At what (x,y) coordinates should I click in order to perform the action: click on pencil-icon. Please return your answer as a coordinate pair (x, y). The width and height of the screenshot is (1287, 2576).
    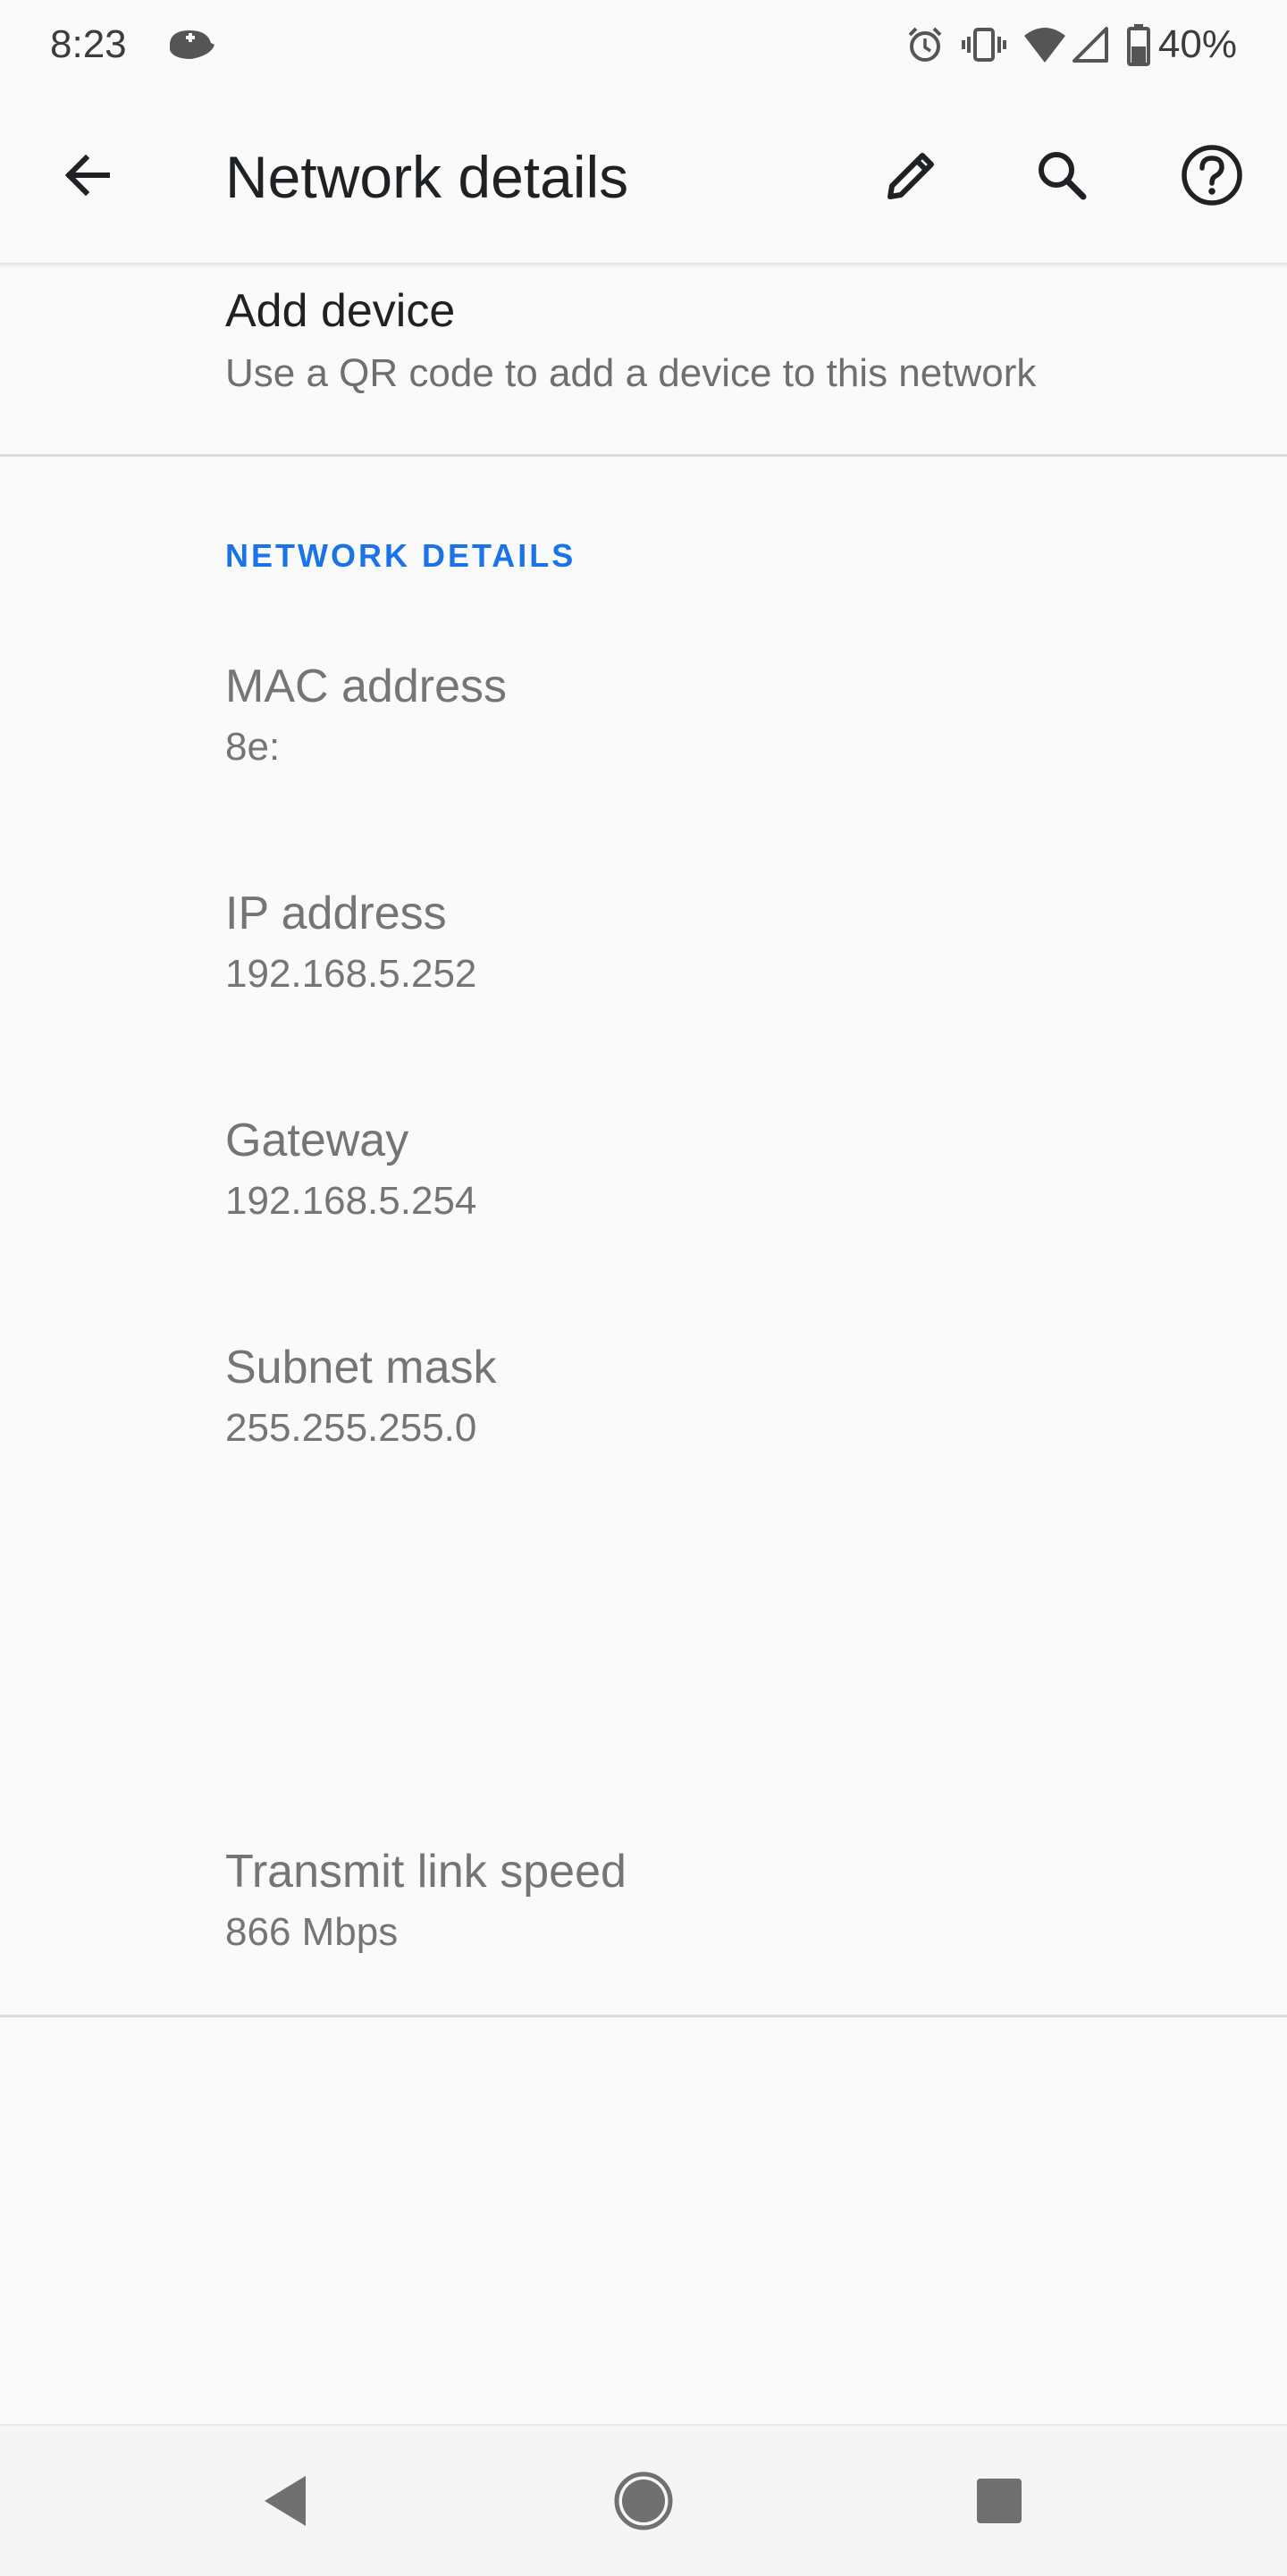
    Looking at the image, I should click on (911, 176).